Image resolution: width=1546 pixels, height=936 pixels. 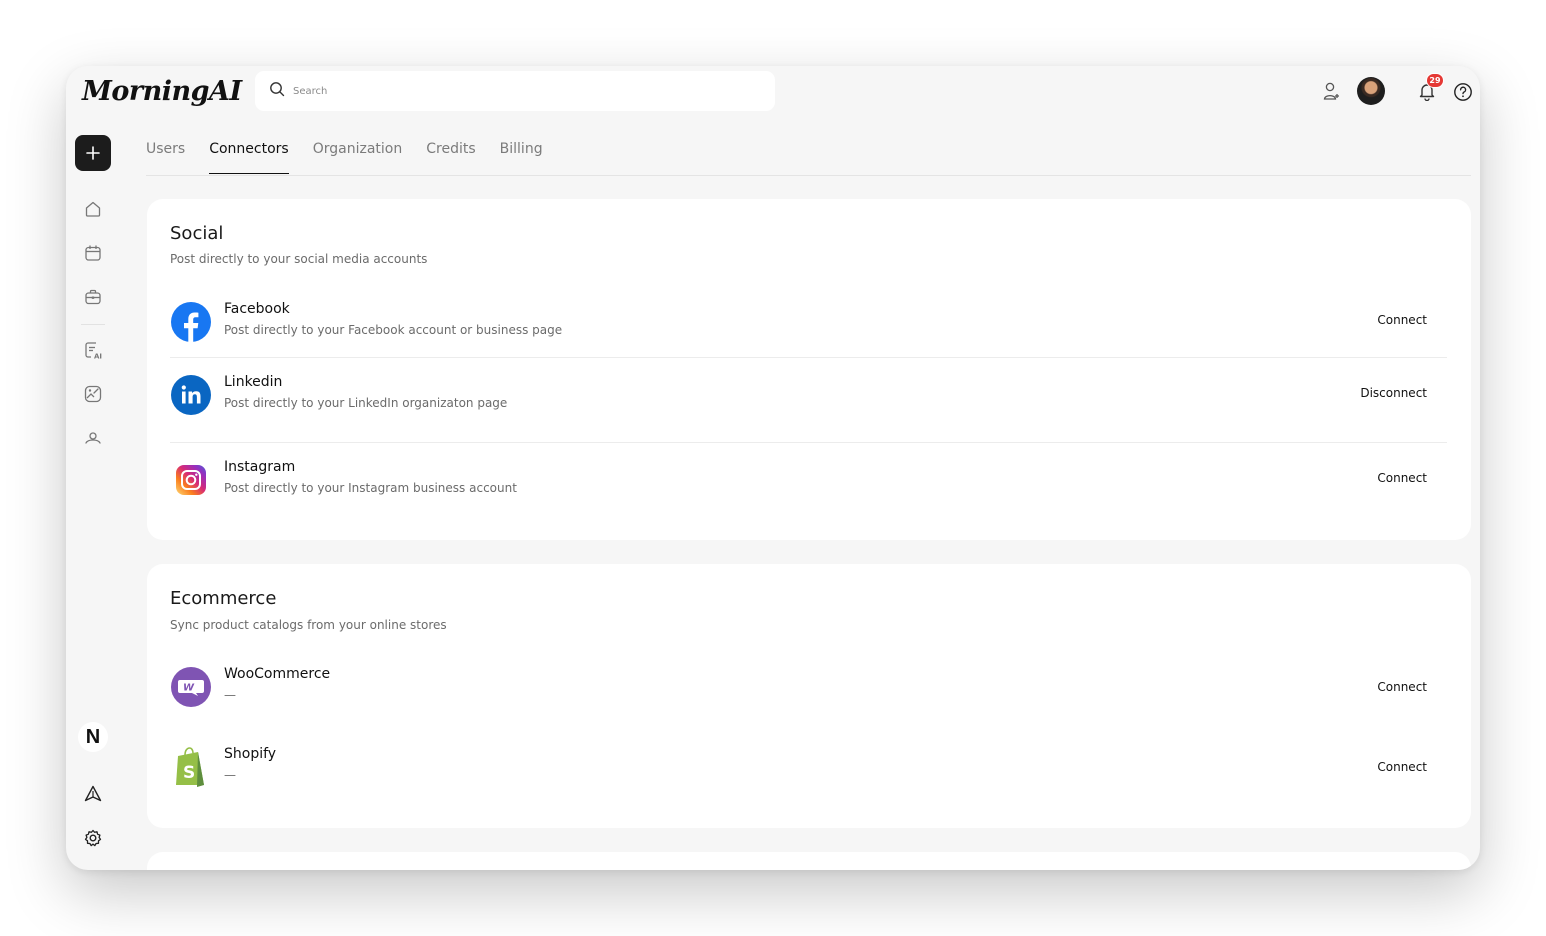 I want to click on sidebar-divider, so click(x=93, y=324).